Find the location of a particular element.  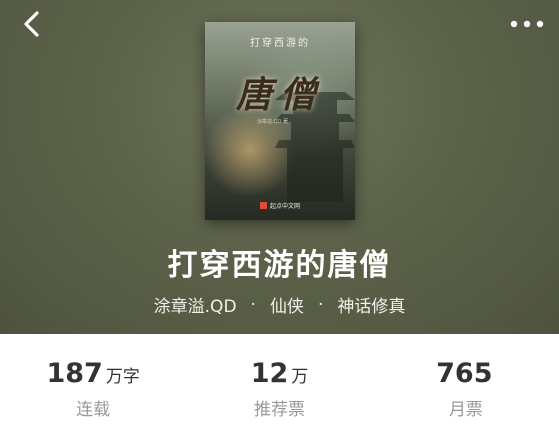

stat-unit: 万字 is located at coordinates (122, 377).